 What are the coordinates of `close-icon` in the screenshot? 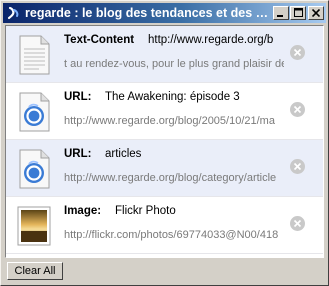 It's located at (316, 13).